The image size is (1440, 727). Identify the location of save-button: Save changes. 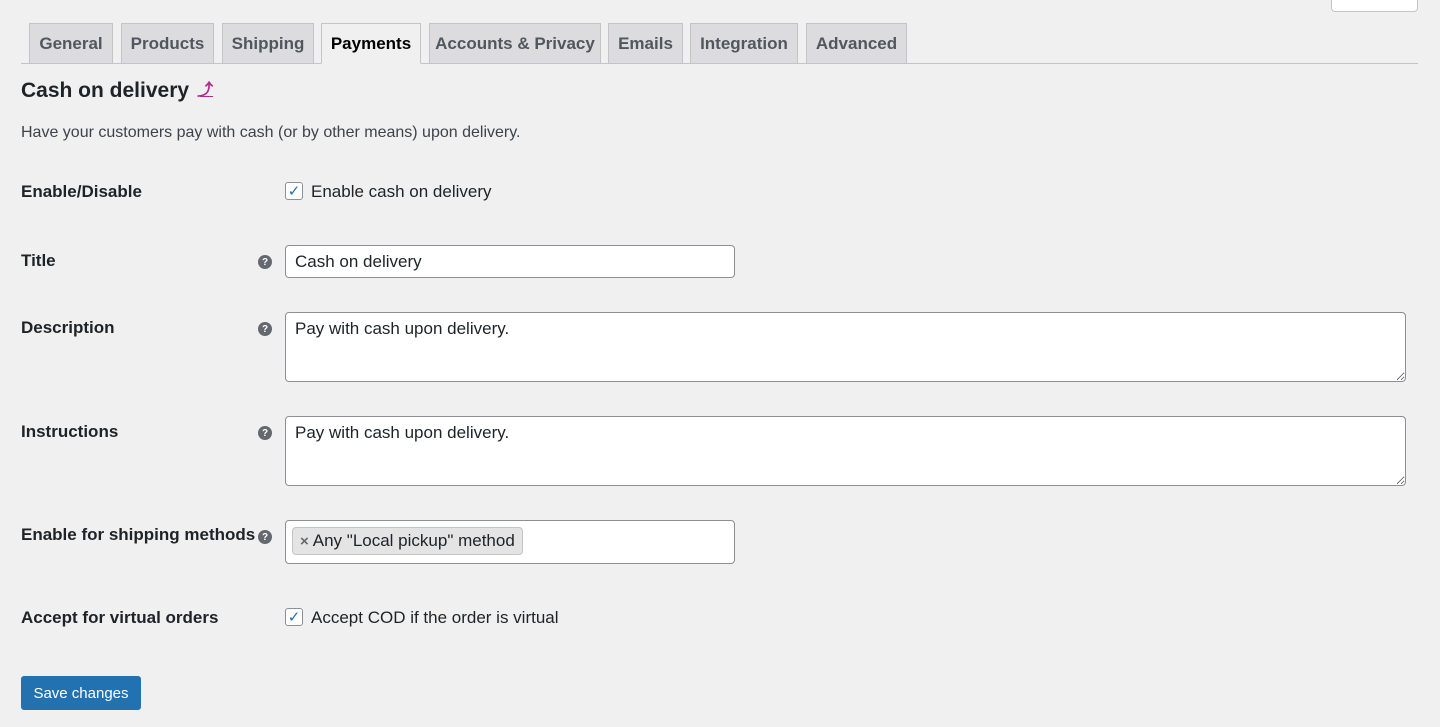
(81, 693).